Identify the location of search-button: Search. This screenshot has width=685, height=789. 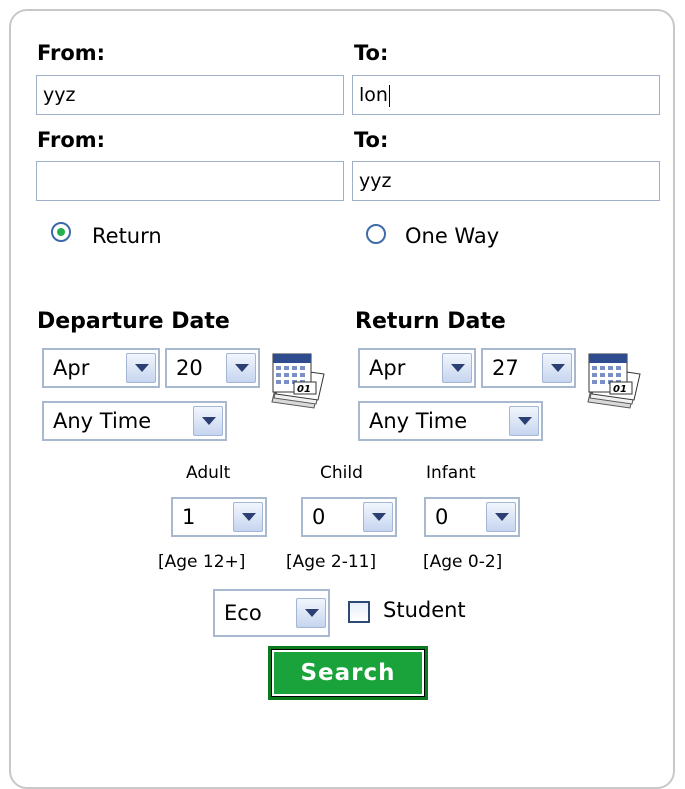
(348, 673).